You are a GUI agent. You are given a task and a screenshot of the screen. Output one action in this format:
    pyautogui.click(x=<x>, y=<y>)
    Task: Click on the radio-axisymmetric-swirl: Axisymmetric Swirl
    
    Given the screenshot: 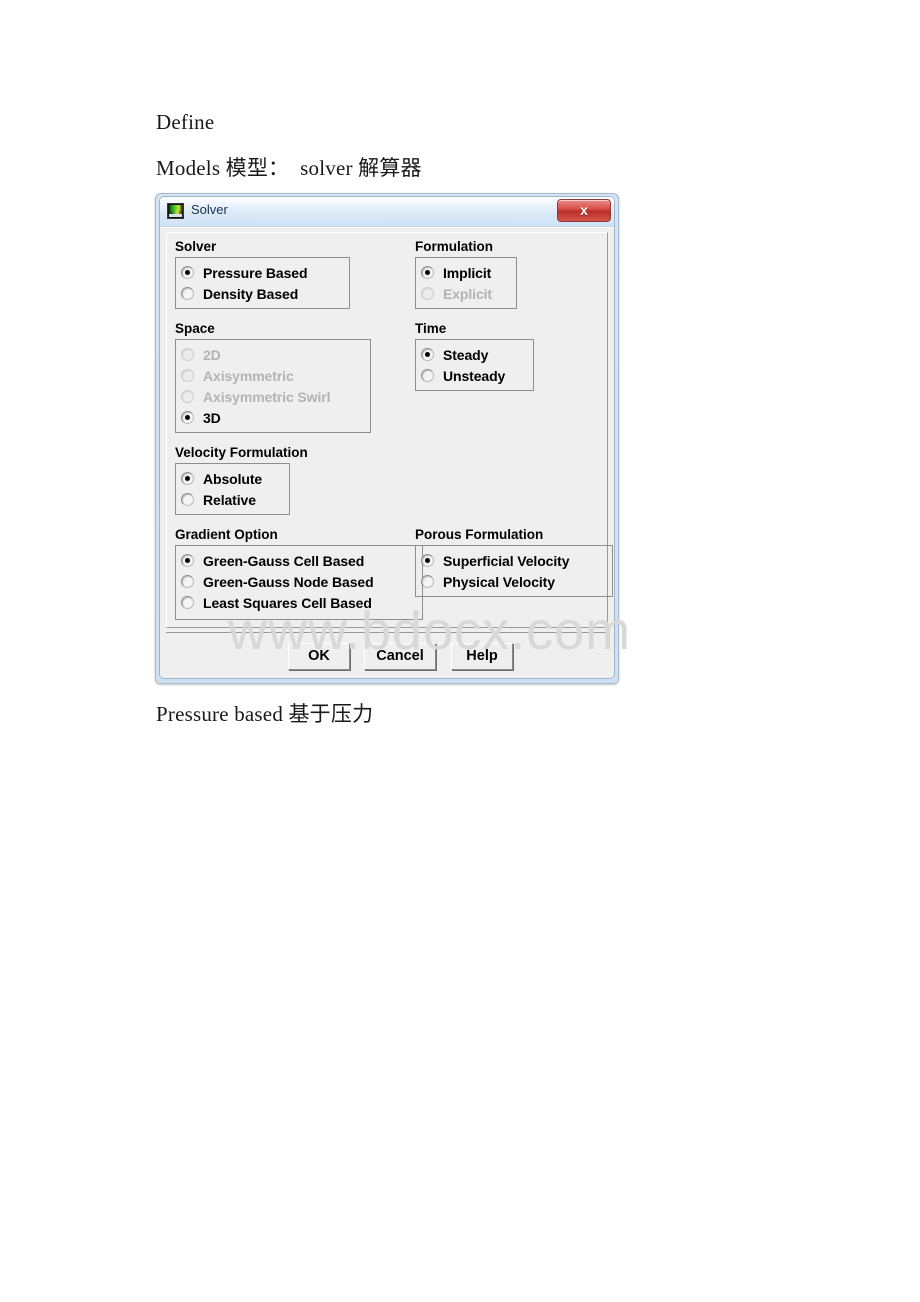 What is the action you would take?
    pyautogui.click(x=273, y=396)
    